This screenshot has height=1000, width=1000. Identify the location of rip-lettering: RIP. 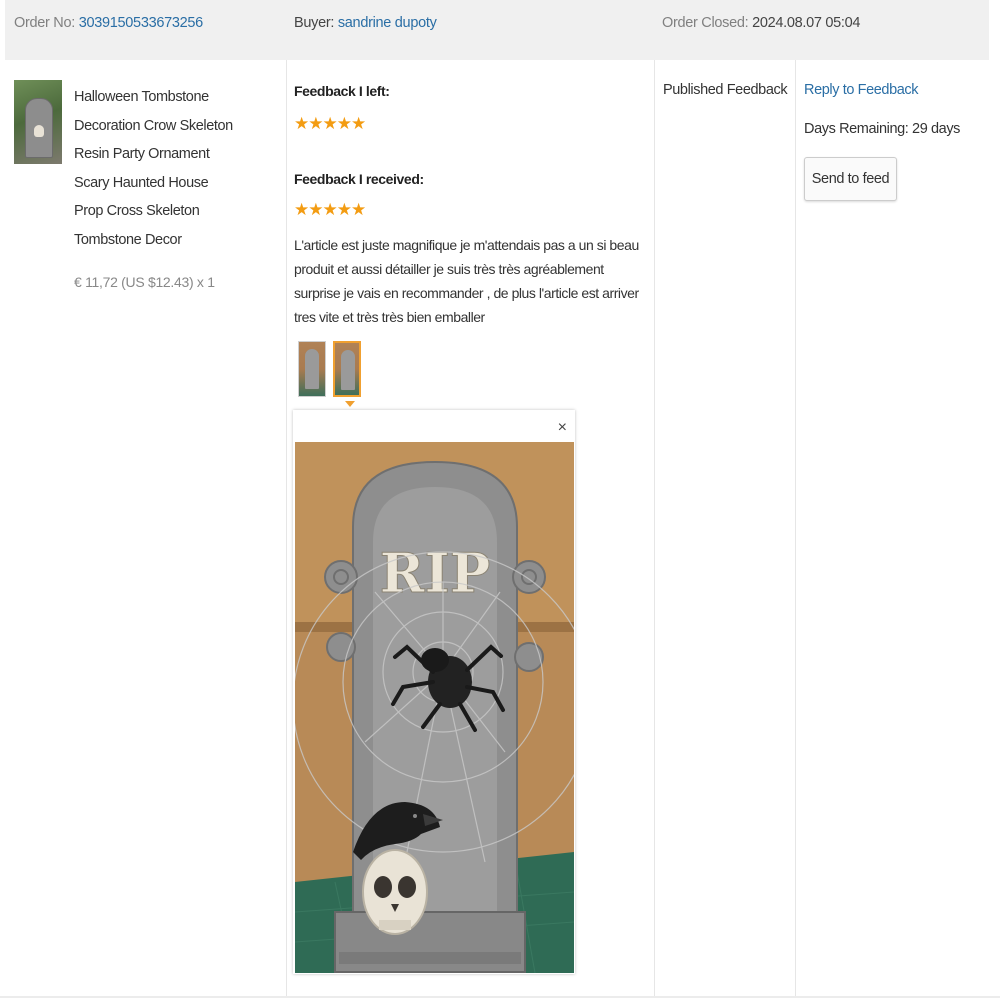
(435, 573).